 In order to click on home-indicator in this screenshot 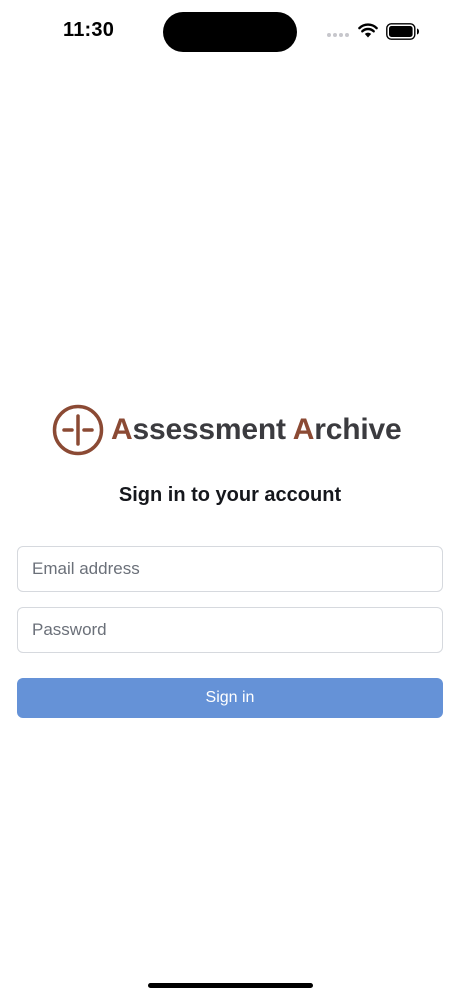, I will do `click(230, 985)`.